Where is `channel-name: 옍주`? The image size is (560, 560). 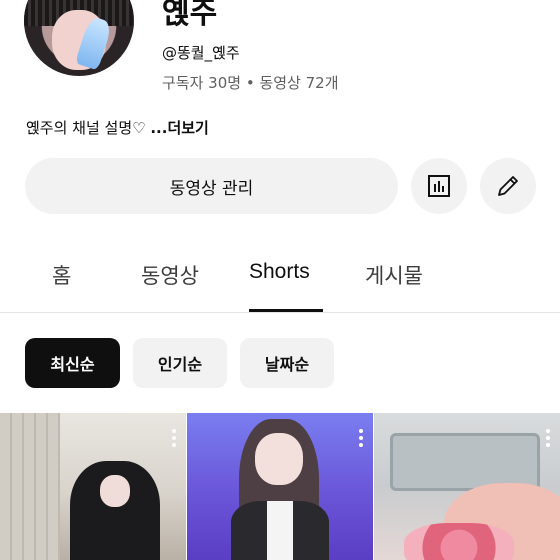 channel-name: 옍주 is located at coordinates (190, 15).